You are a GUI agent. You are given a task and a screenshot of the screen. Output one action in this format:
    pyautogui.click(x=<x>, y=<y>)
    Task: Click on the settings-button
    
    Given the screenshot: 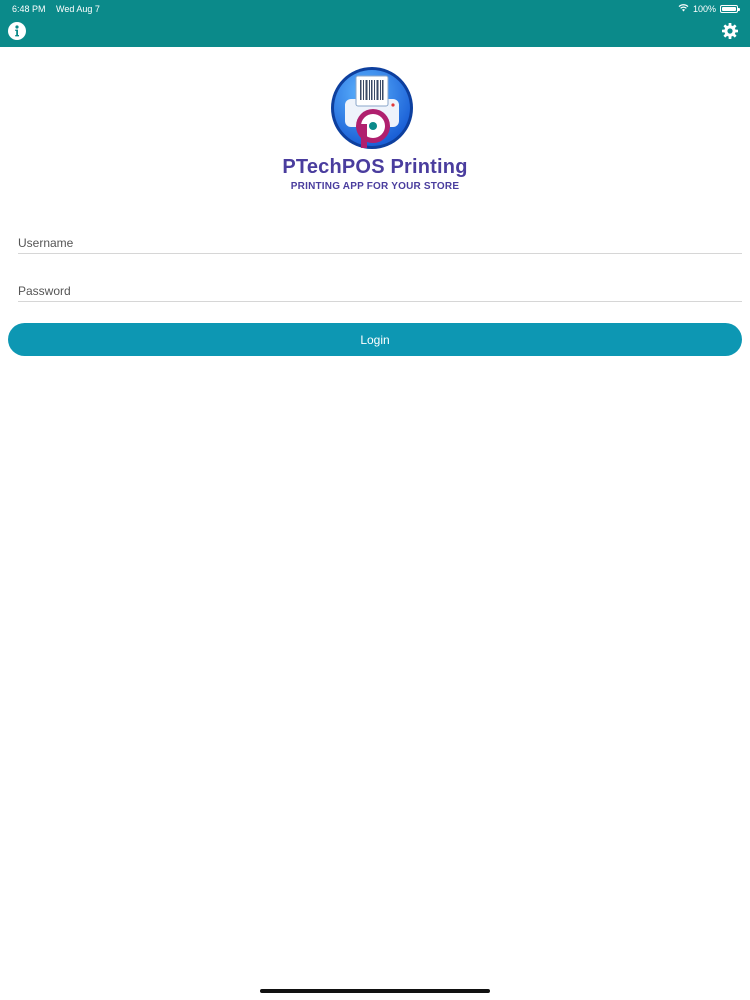 What is the action you would take?
    pyautogui.click(x=730, y=31)
    